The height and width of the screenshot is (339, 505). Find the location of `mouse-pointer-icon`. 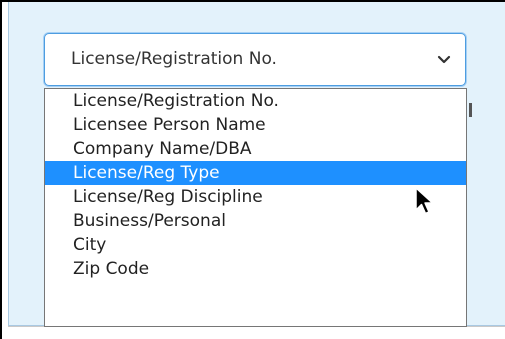

mouse-pointer-icon is located at coordinates (424, 201).